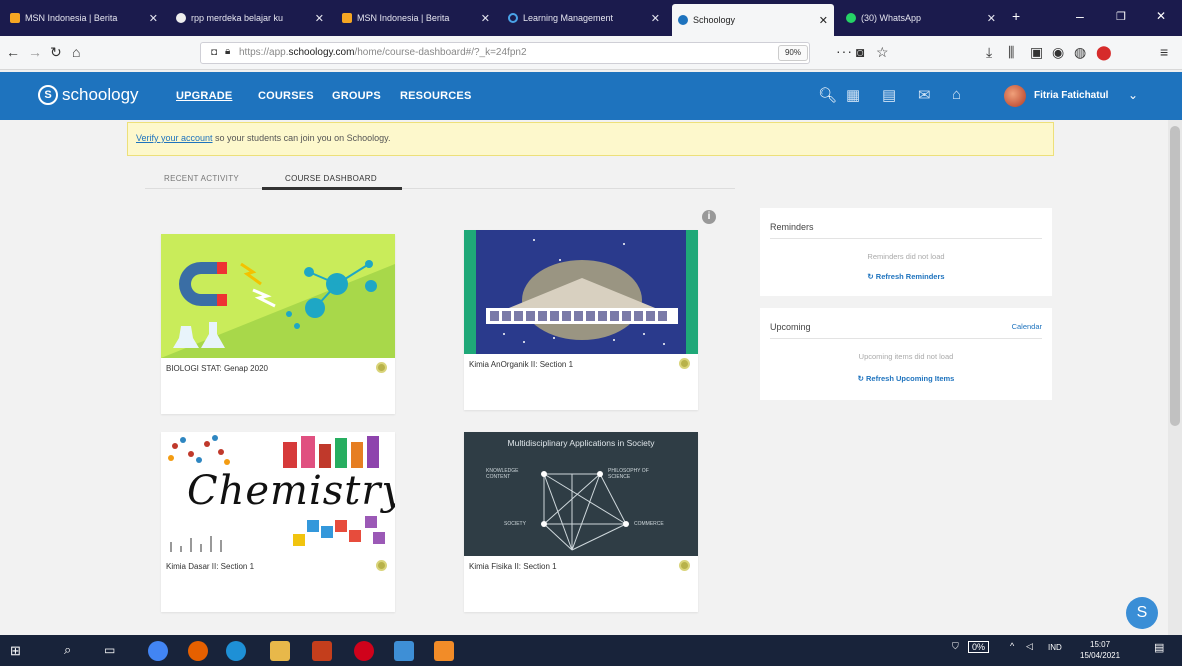 This screenshot has height=666, width=1182. I want to click on tab-recent-activity: RECENT ACTIVITY, so click(201, 178).